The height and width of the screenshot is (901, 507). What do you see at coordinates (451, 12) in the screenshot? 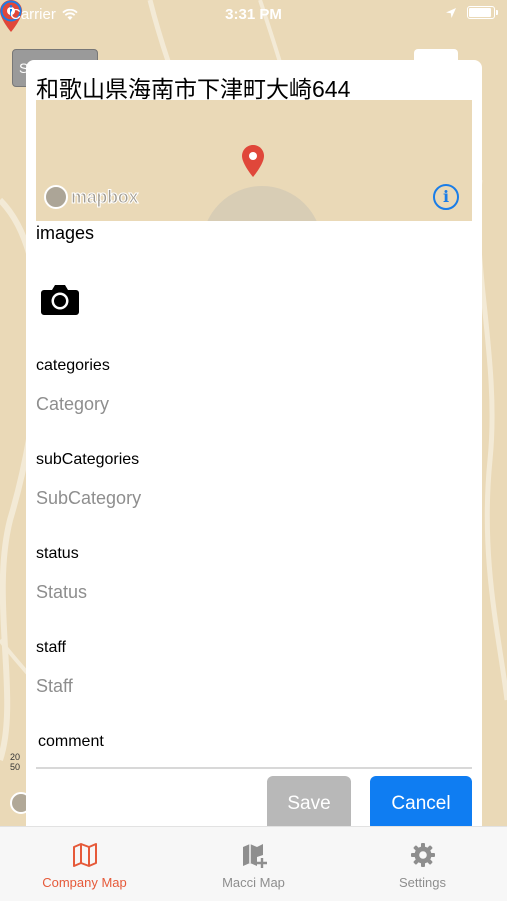
I see `location-arrow-icon` at bounding box center [451, 12].